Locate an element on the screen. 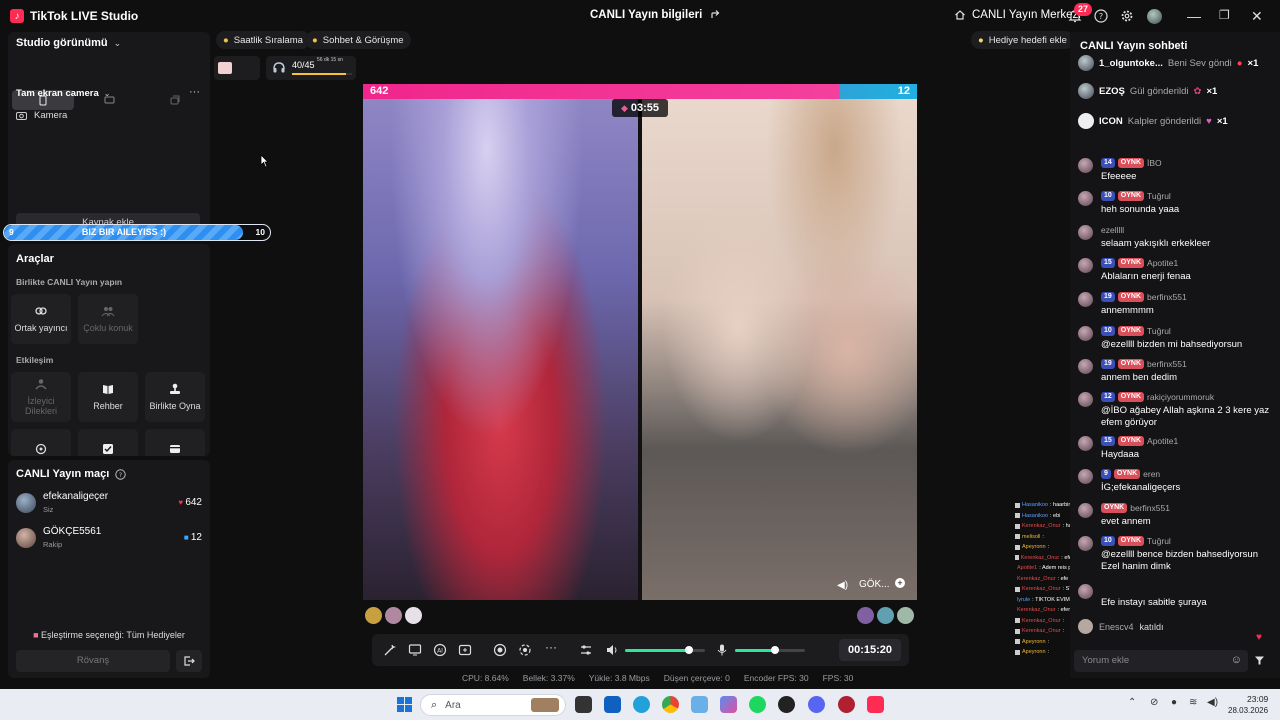  add-icon: + is located at coordinates (900, 583).